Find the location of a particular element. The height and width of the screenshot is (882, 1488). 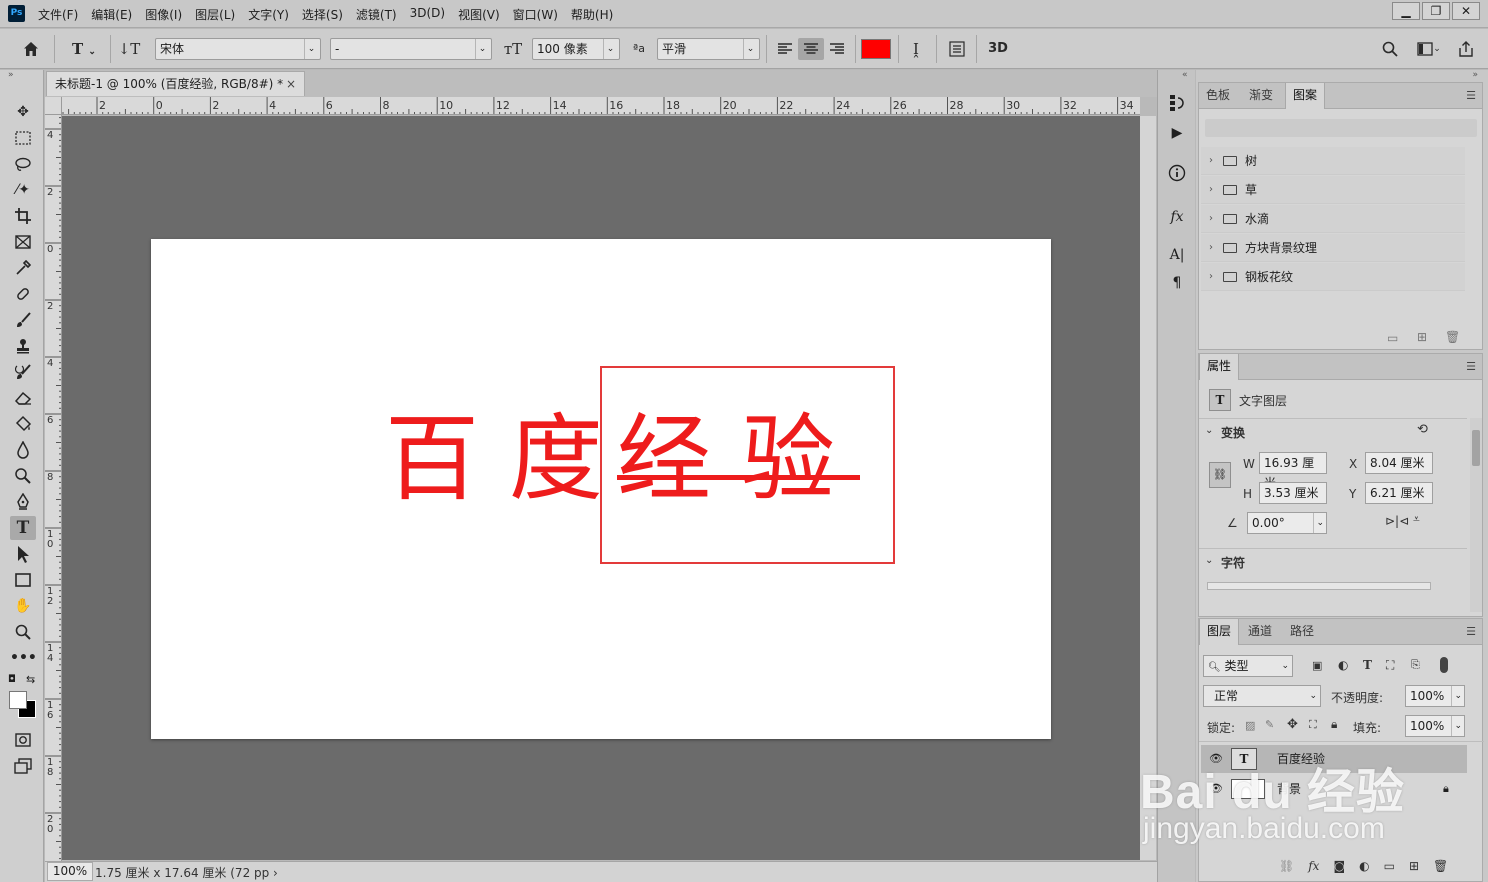

zoom-tool-icon is located at coordinates (23, 632).